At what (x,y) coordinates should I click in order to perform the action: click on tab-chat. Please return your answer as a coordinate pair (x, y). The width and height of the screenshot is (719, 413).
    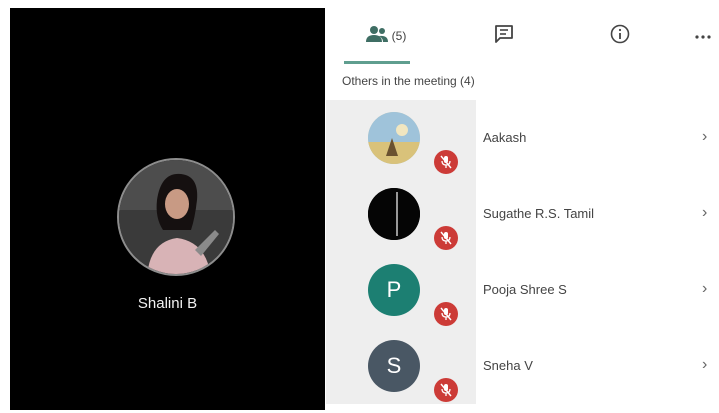
    Looking at the image, I should click on (504, 36).